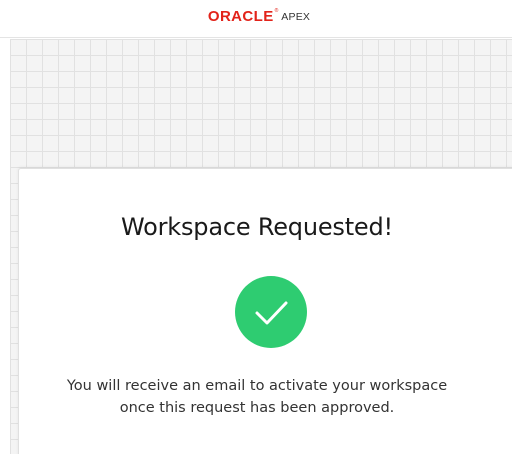  What do you see at coordinates (276, 11) in the screenshot?
I see `logo-registered-mark: ®` at bounding box center [276, 11].